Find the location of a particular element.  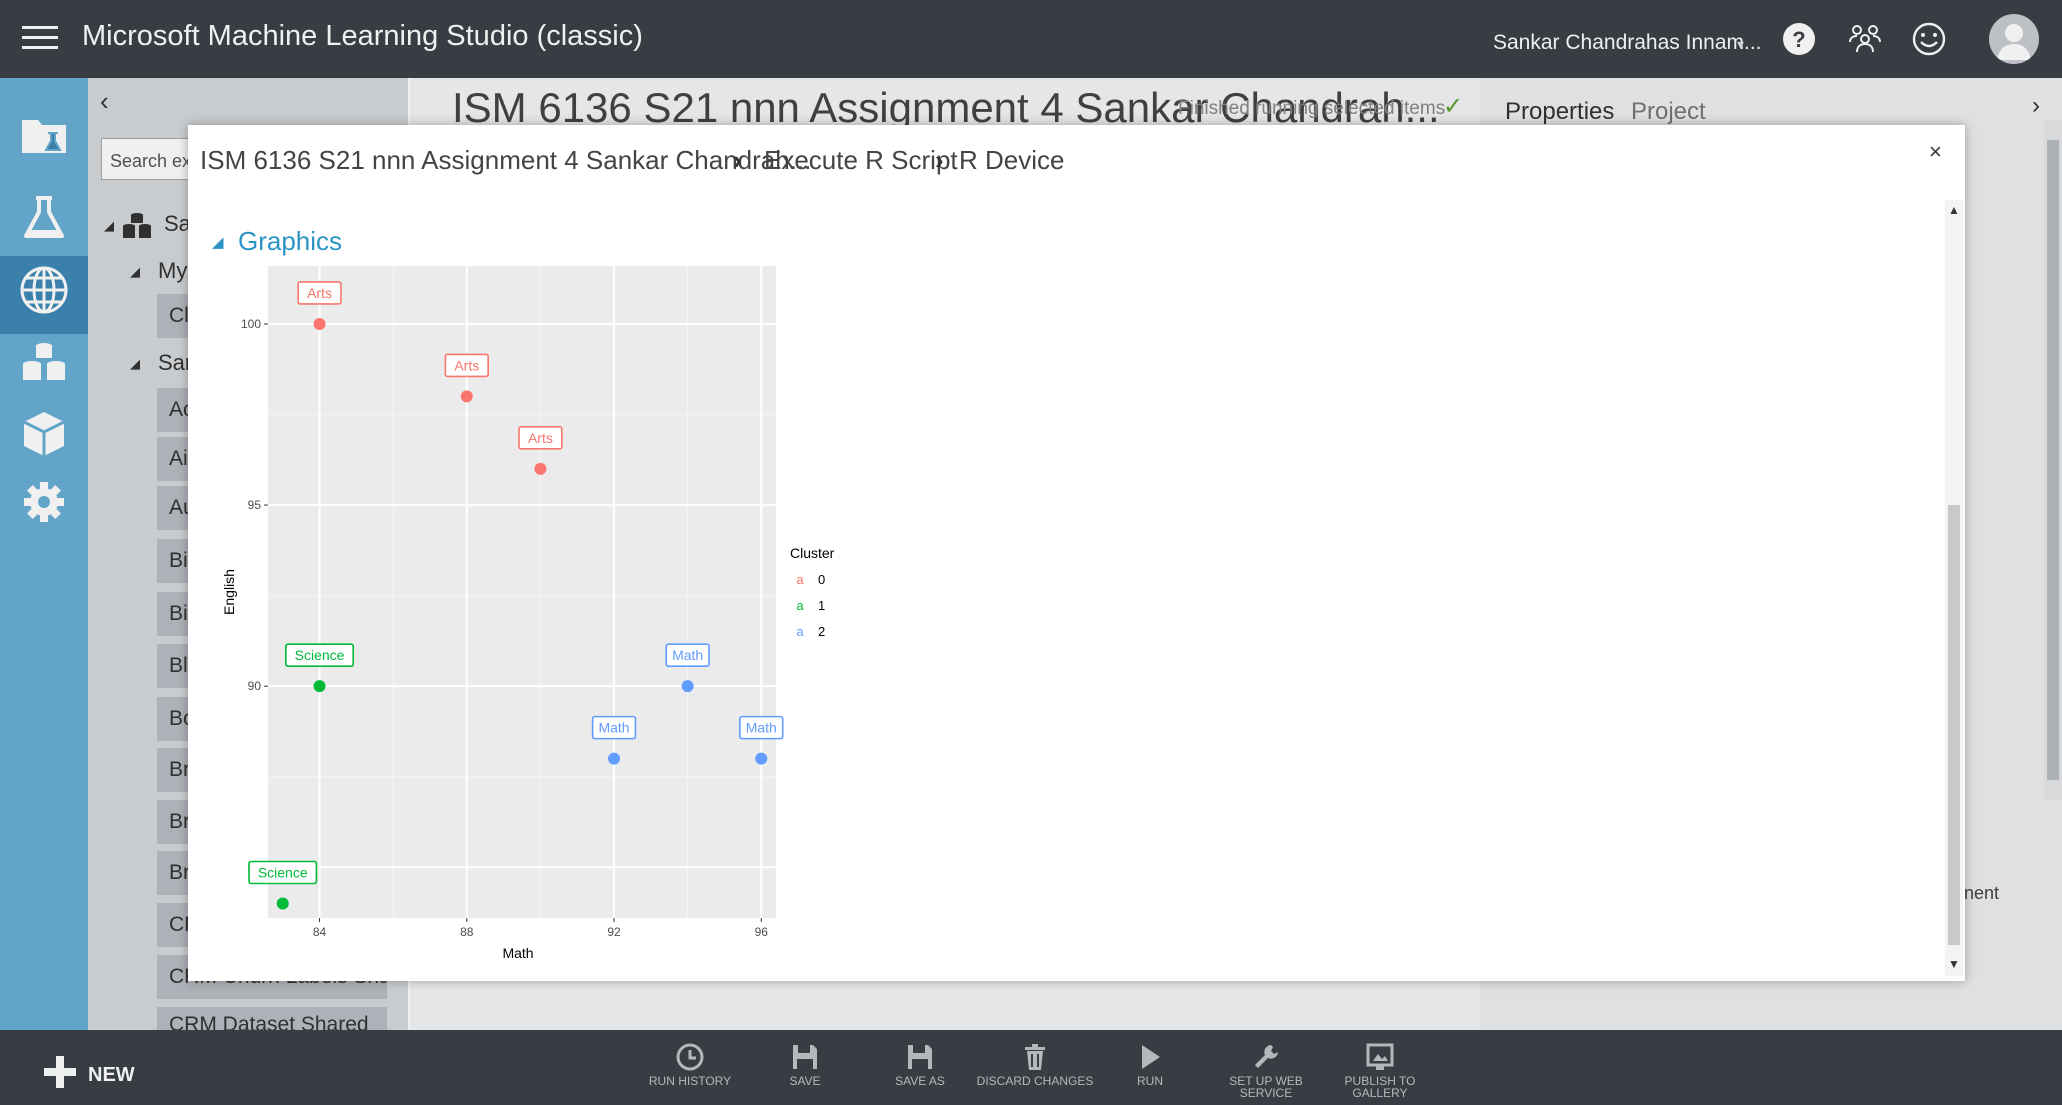

x-axis-label: Math is located at coordinates (517, 953).